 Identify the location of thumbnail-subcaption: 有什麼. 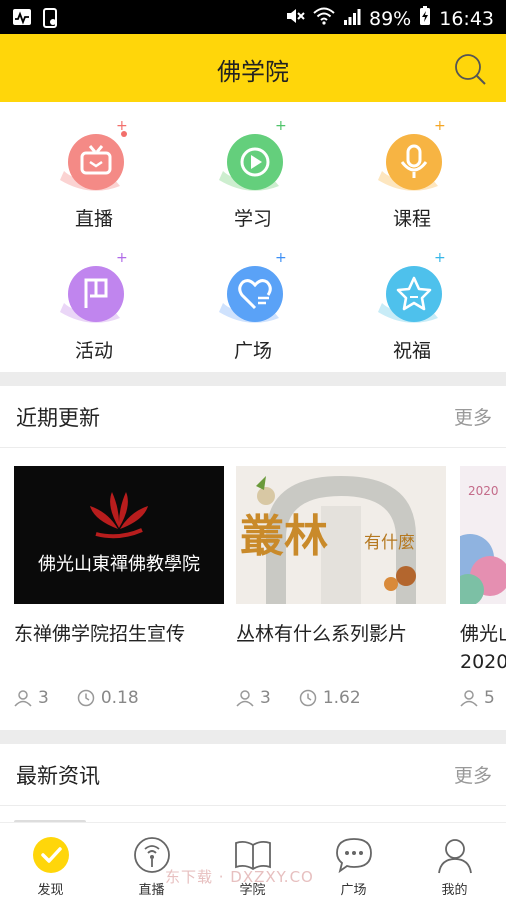
(389, 543).